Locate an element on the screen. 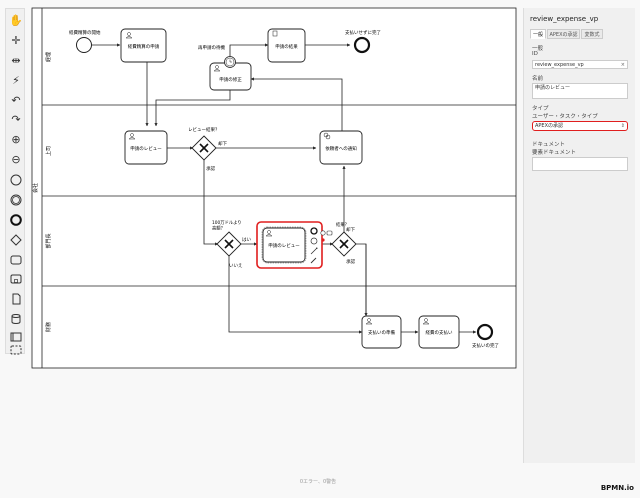 The image size is (640, 498). task-pay-label: 経費の支払い is located at coordinates (439, 332).